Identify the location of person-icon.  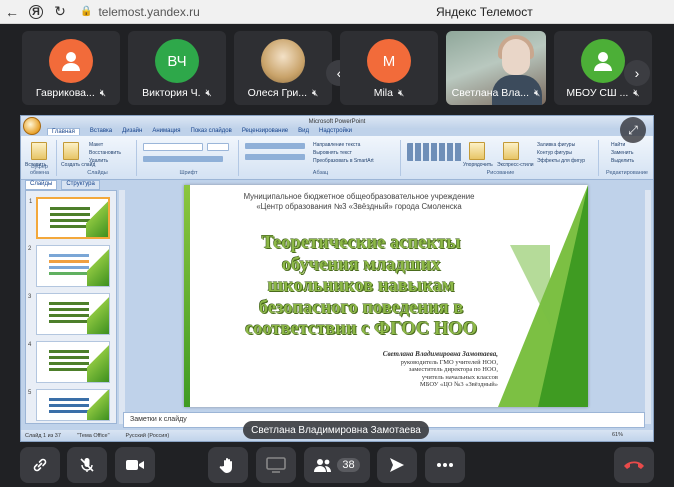
(603, 61).